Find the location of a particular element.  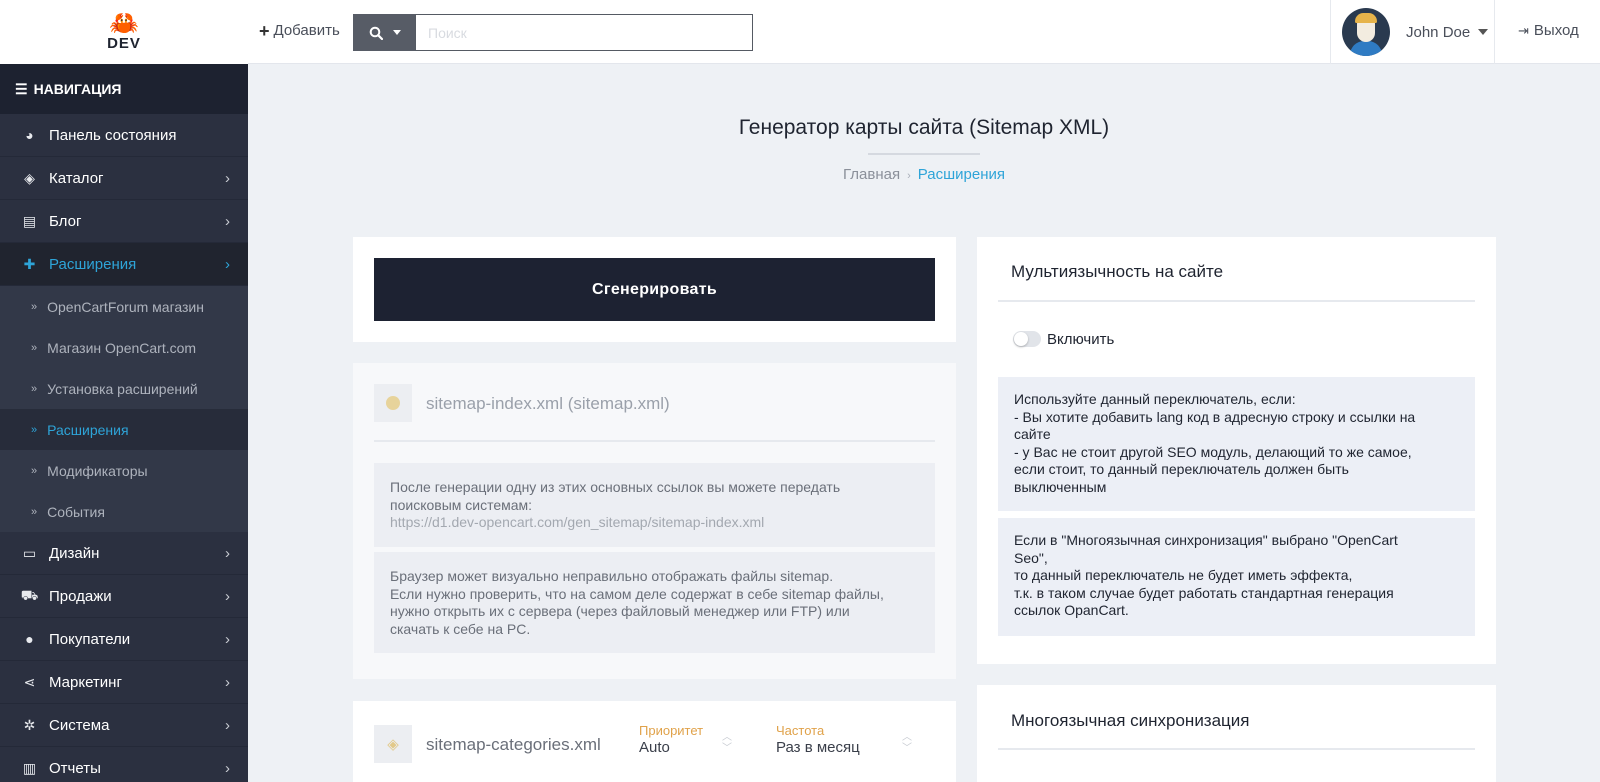

sidebar-item-extensions: ✚ Расширения › is located at coordinates (124, 264).